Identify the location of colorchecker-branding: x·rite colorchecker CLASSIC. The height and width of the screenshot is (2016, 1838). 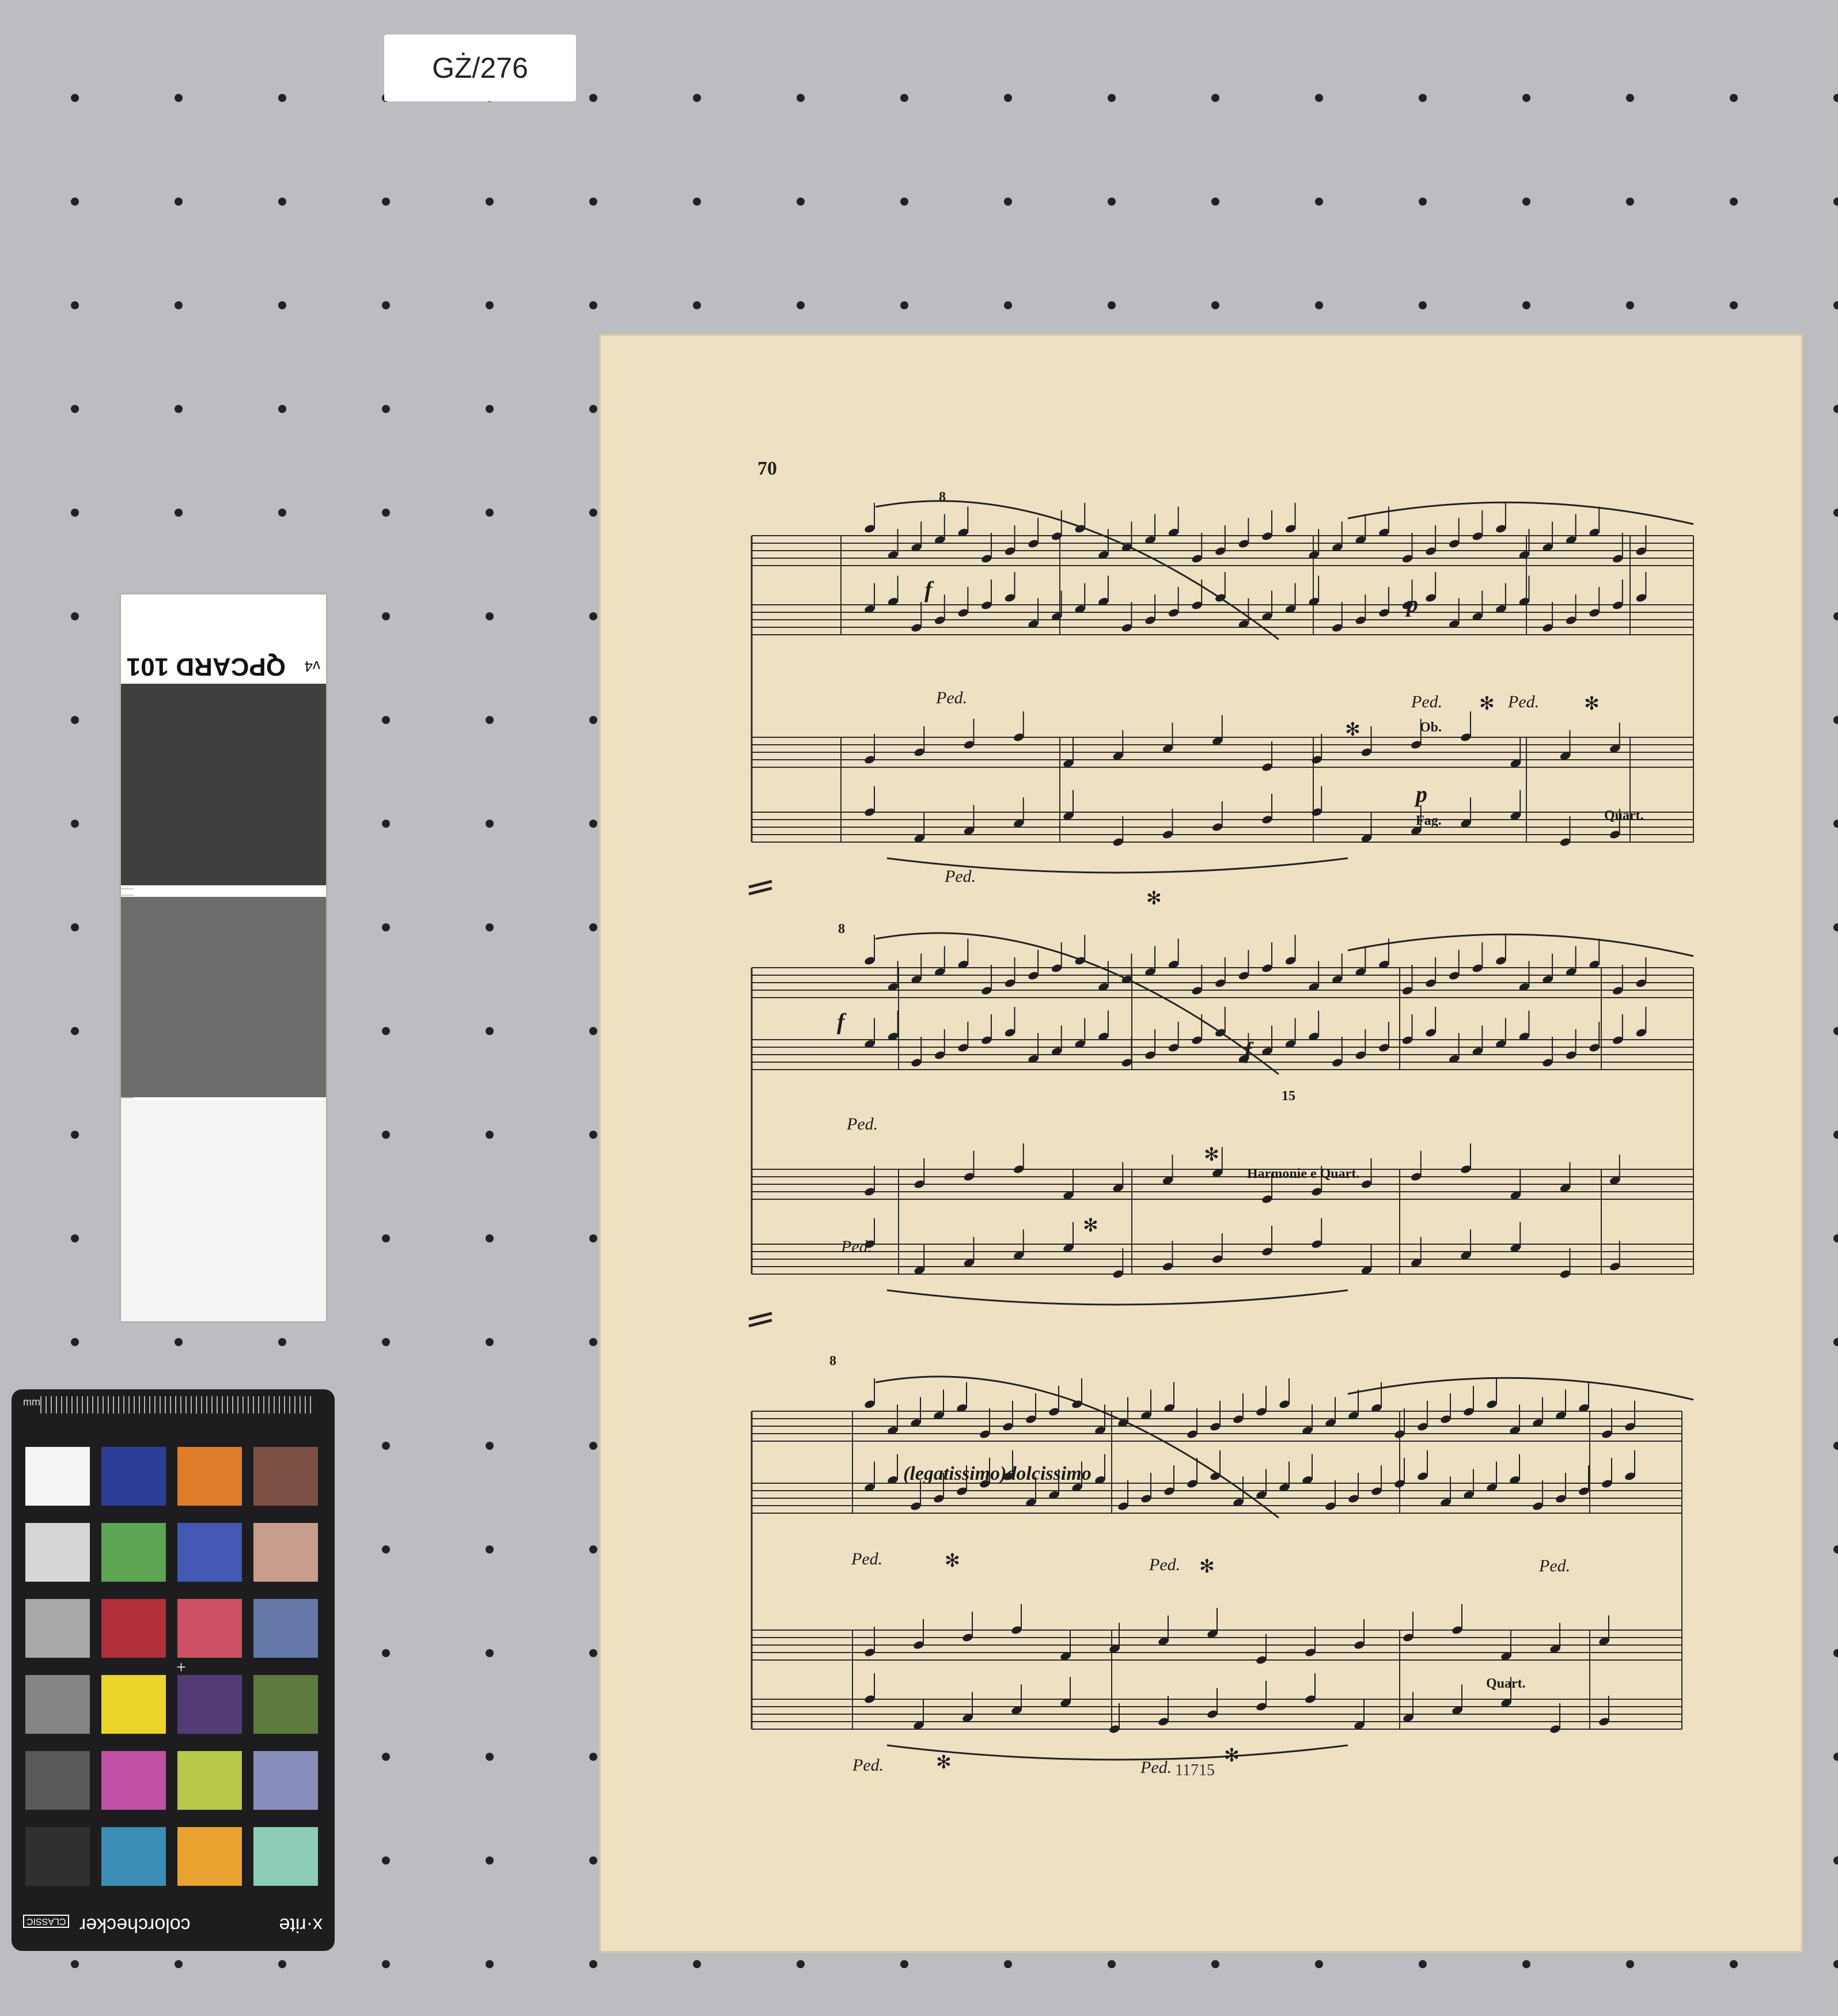
(173, 1925).